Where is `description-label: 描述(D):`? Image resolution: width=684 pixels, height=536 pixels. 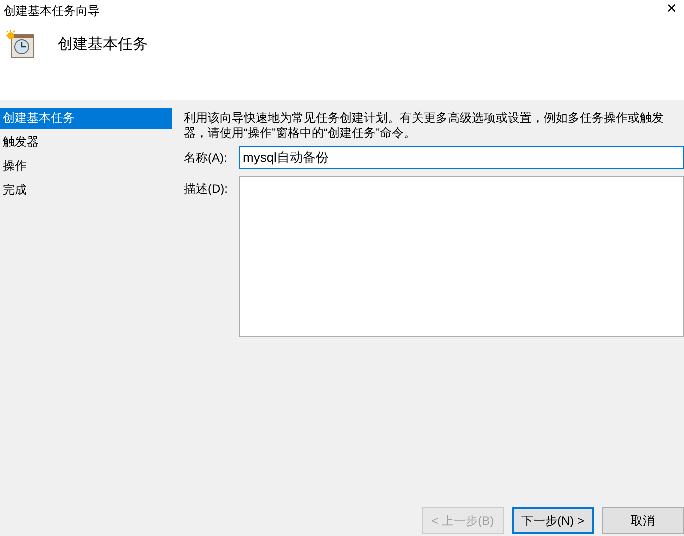 description-label: 描述(D): is located at coordinates (206, 189).